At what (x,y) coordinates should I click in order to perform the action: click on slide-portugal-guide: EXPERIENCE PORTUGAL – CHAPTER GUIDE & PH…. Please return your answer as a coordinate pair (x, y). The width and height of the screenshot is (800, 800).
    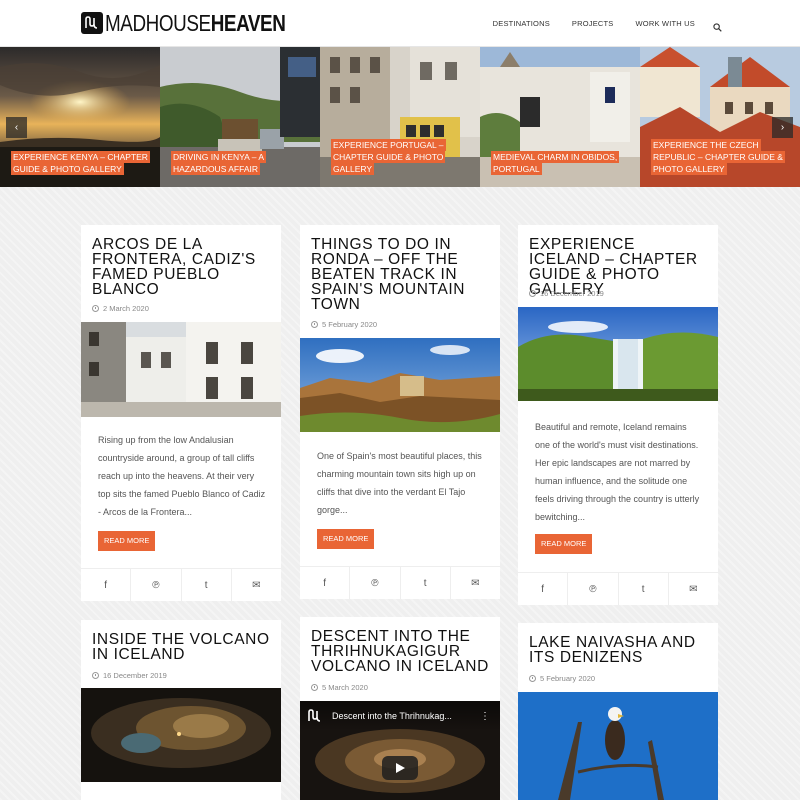
    Looking at the image, I should click on (400, 117).